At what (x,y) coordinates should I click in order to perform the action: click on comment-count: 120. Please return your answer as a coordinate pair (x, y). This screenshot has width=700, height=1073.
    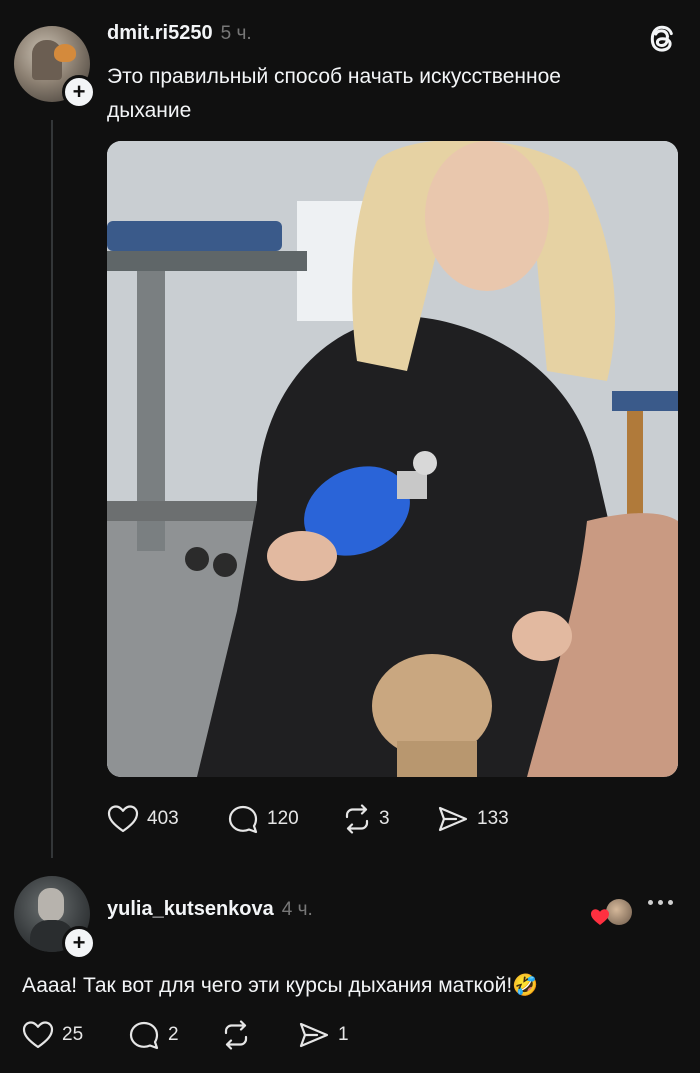
    Looking at the image, I should click on (283, 818).